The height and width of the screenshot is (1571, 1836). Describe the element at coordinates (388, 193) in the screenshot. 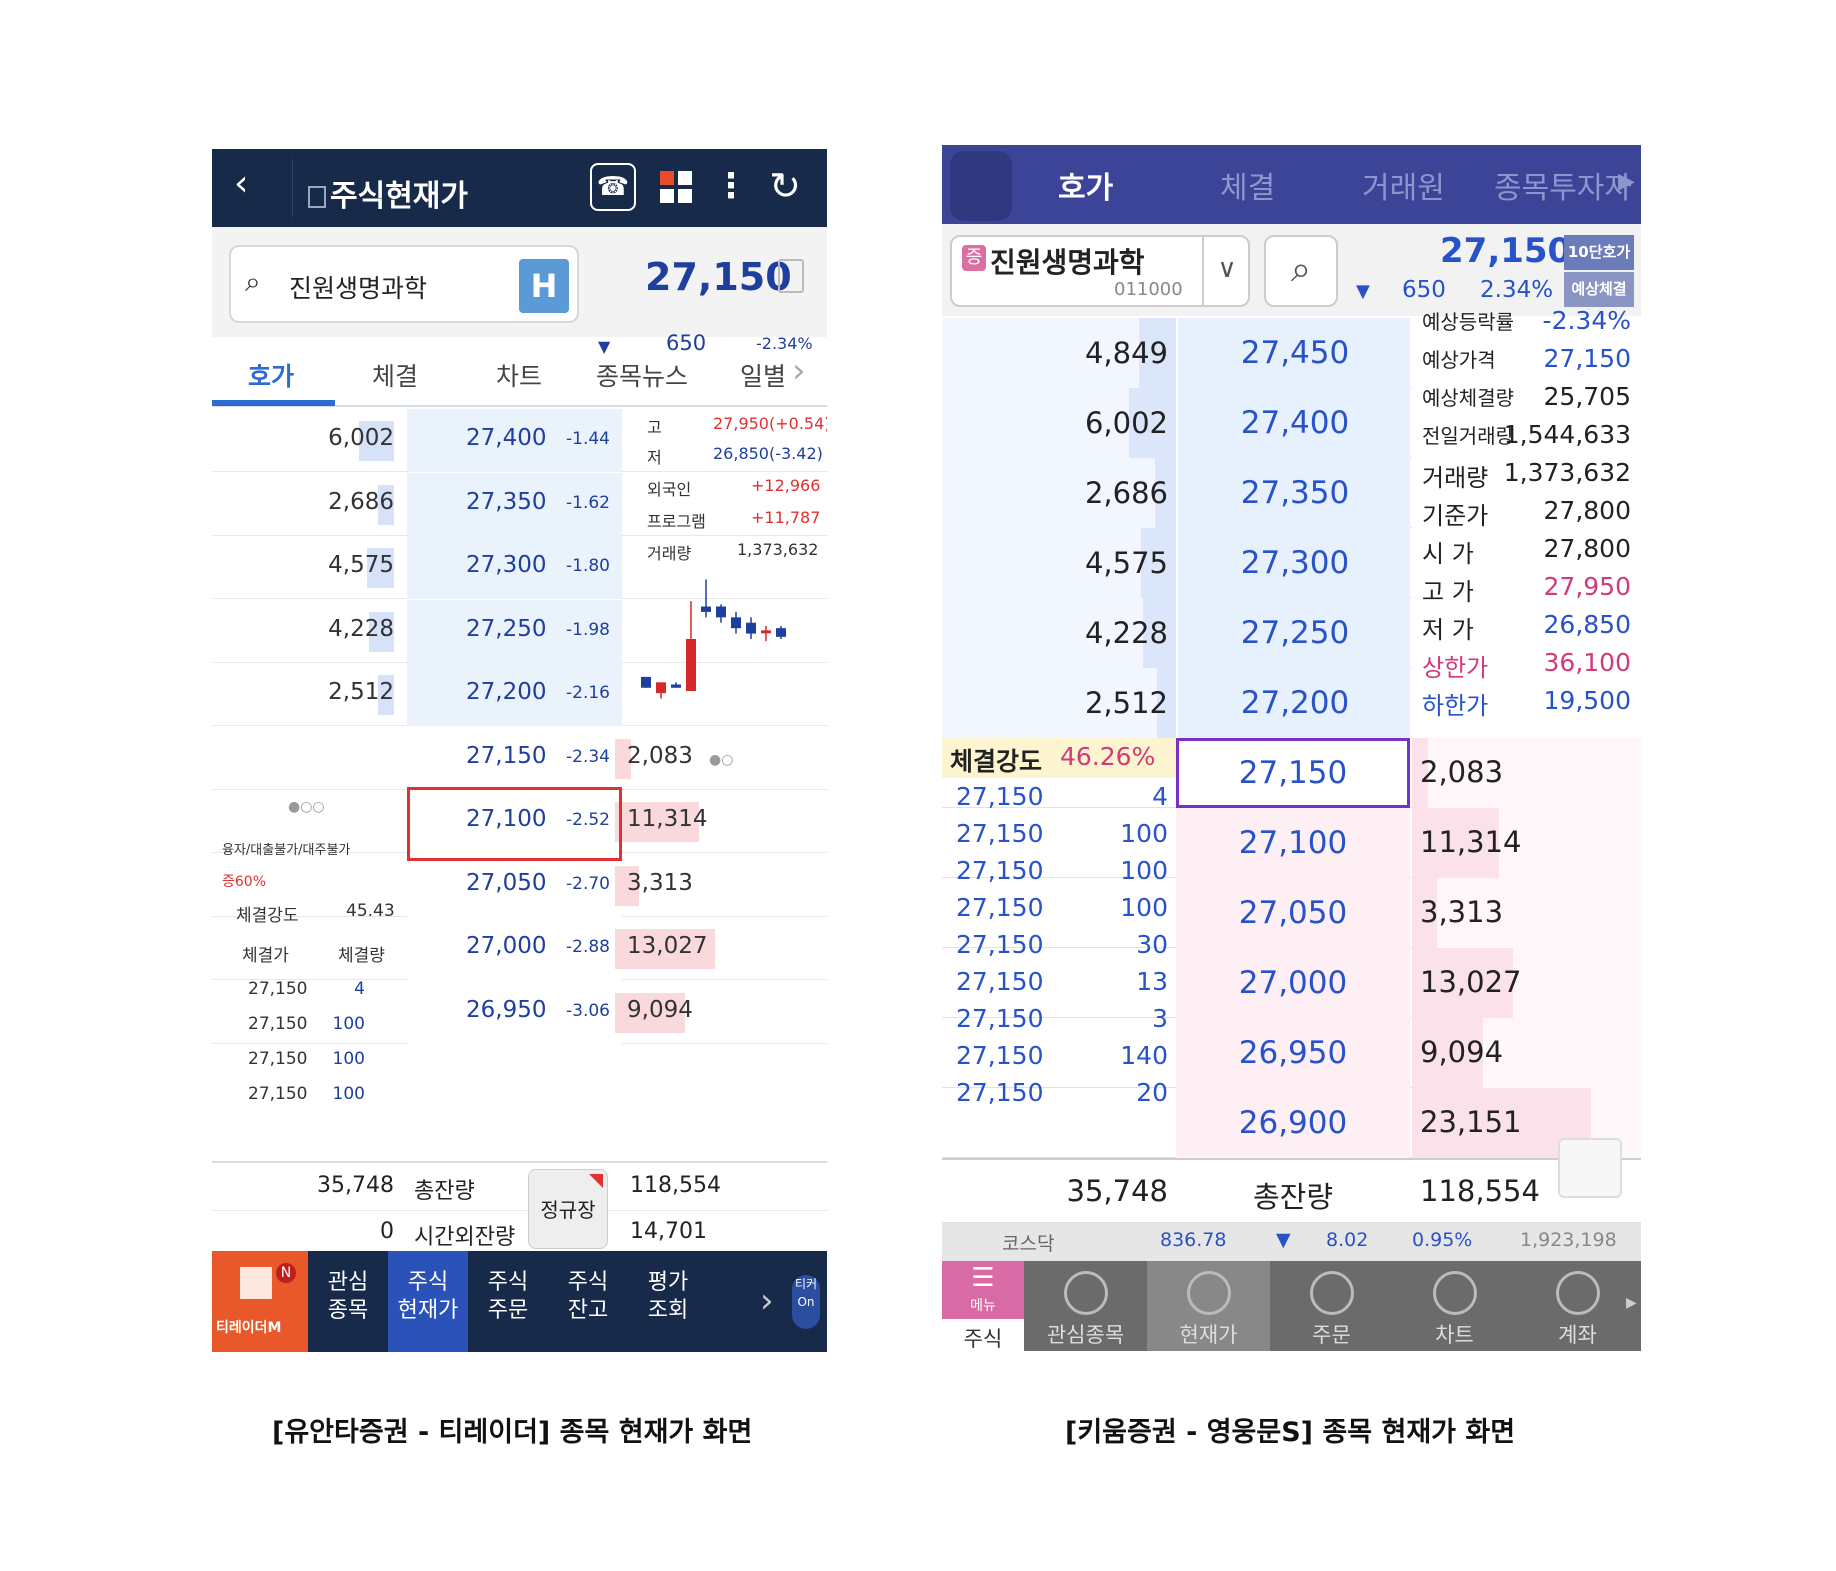

I see `screen-title: 주식현재가` at that location.